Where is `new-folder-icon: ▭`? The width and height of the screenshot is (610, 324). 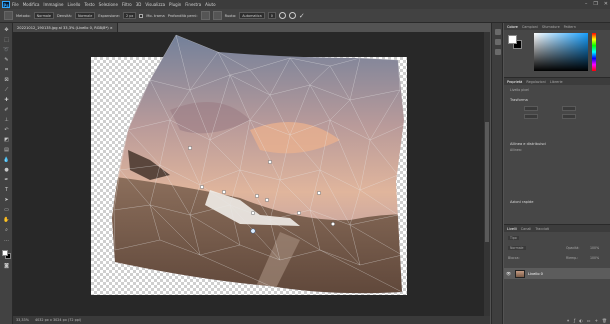
new-folder-icon: ▭ is located at coordinates (589, 321).